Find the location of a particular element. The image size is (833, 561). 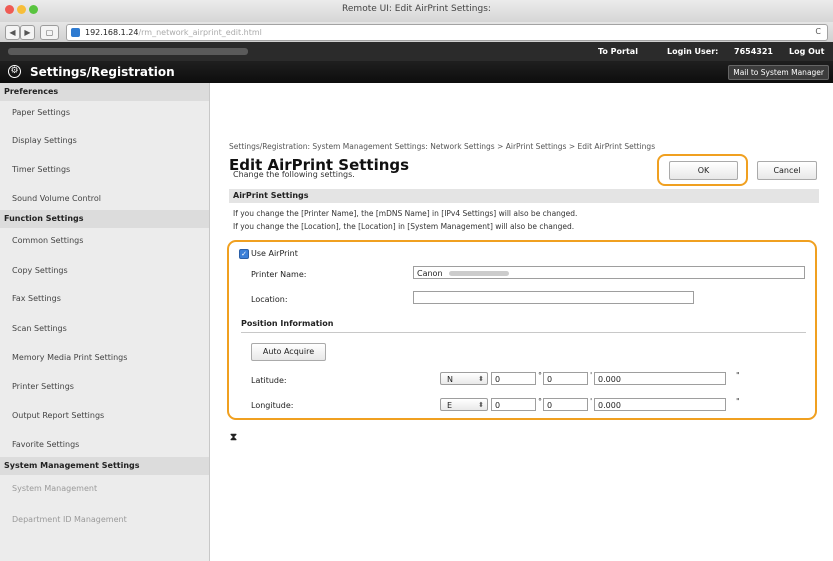

header-title: Settings/Registration is located at coordinates (102, 72).